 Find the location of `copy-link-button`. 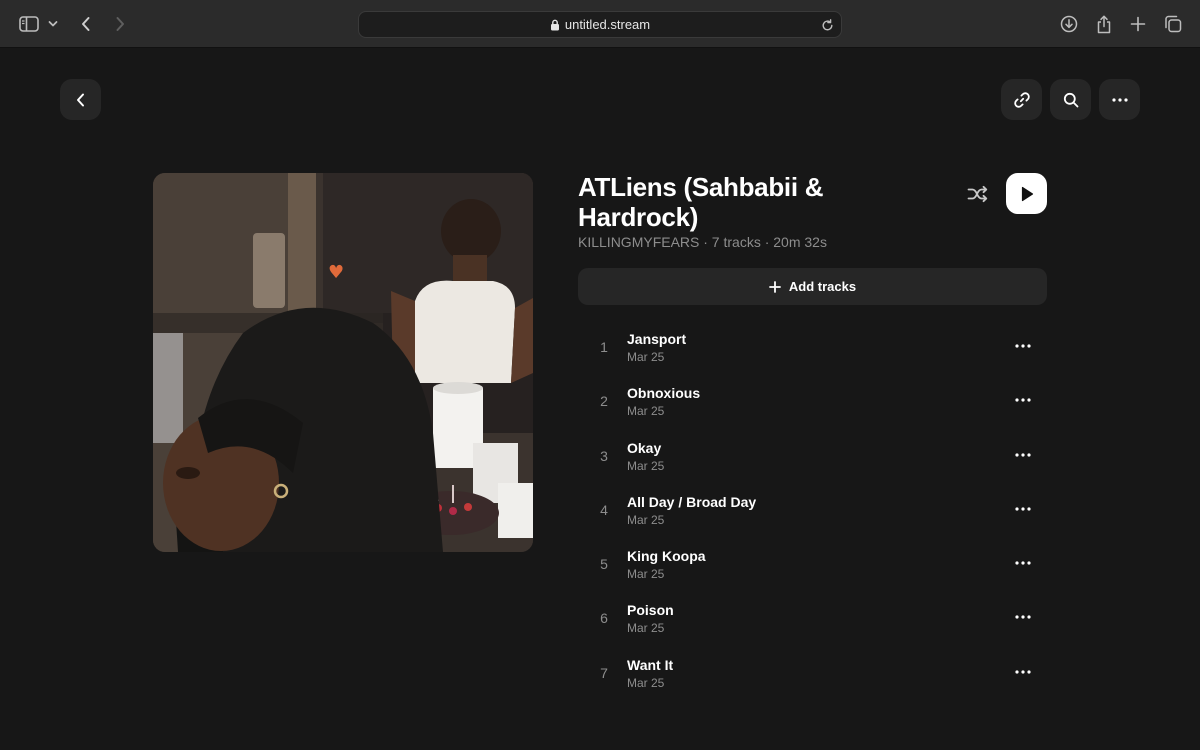

copy-link-button is located at coordinates (1021, 99).